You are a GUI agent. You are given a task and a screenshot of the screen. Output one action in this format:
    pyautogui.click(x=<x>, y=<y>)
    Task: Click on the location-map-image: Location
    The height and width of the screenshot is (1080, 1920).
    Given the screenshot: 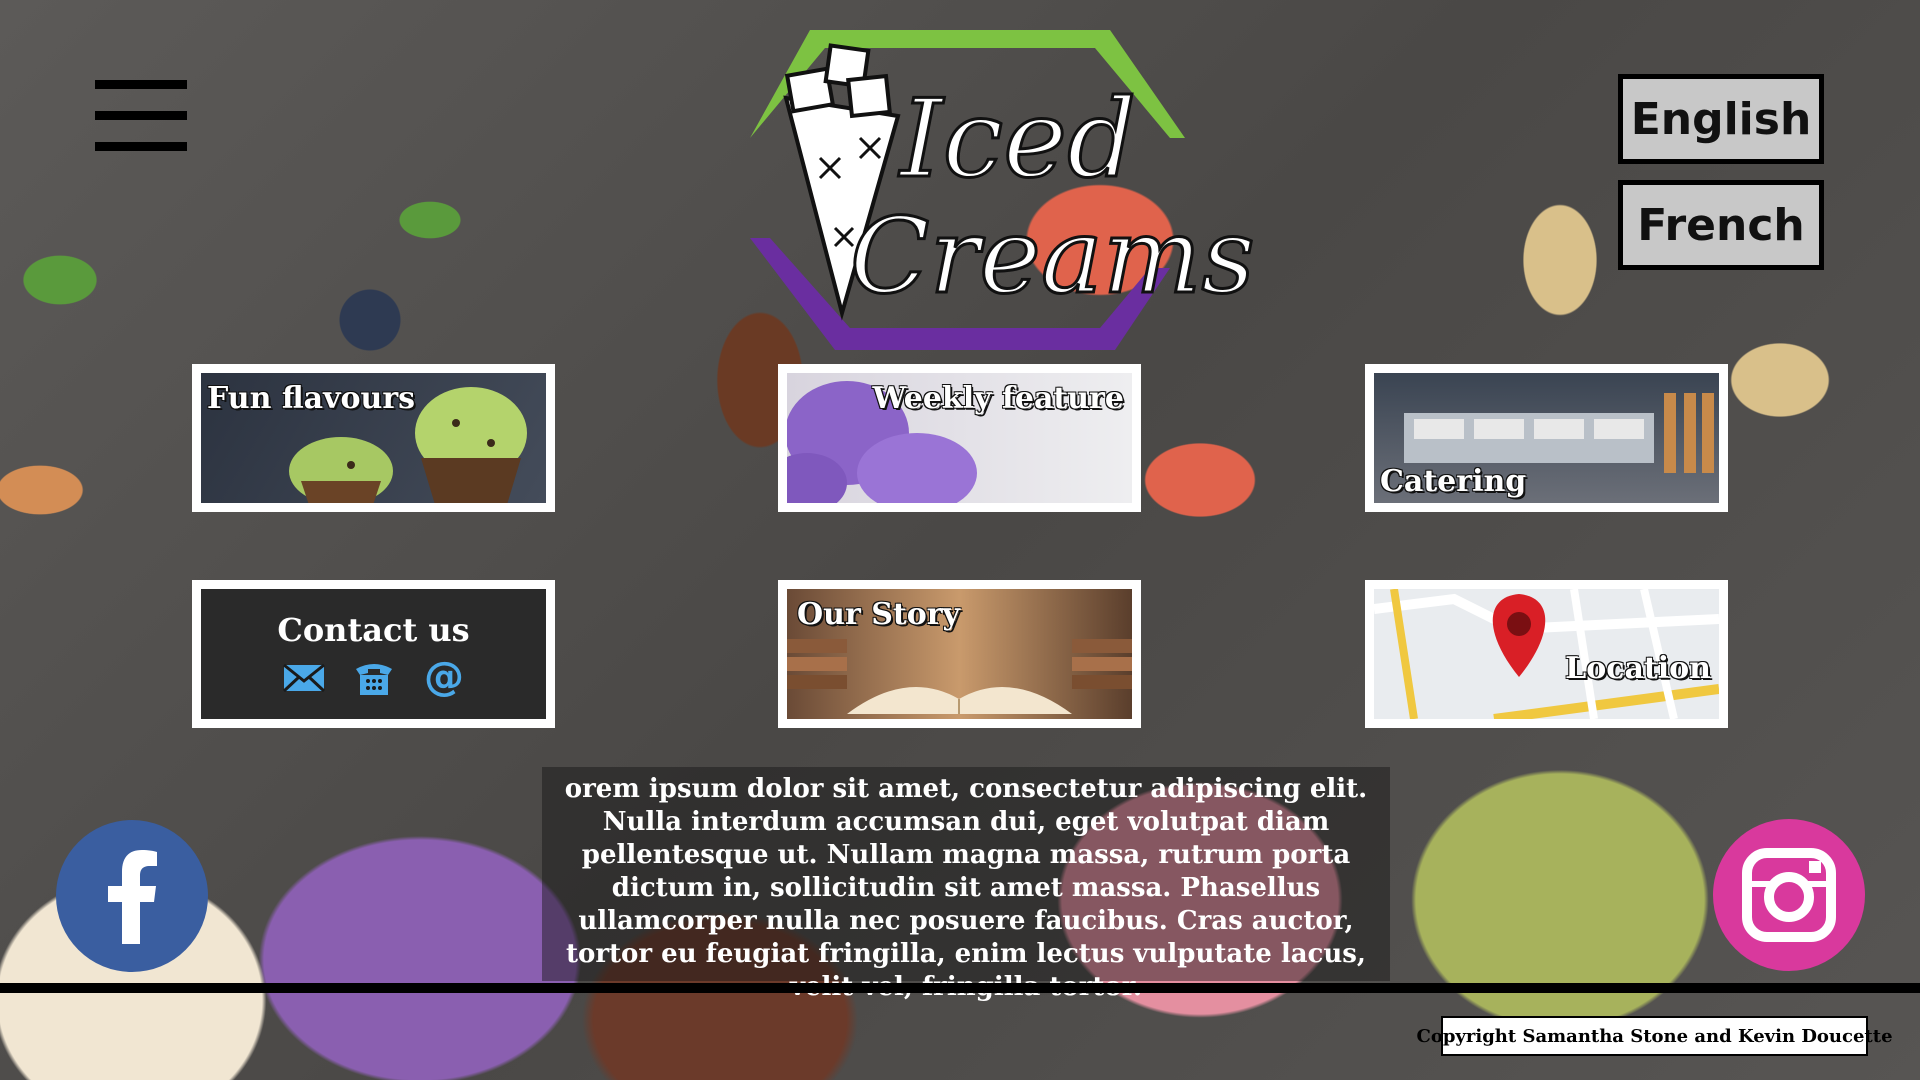 What is the action you would take?
    pyautogui.click(x=1546, y=654)
    